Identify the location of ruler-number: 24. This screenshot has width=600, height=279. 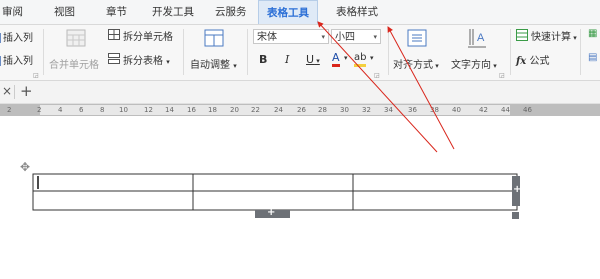
(278, 110).